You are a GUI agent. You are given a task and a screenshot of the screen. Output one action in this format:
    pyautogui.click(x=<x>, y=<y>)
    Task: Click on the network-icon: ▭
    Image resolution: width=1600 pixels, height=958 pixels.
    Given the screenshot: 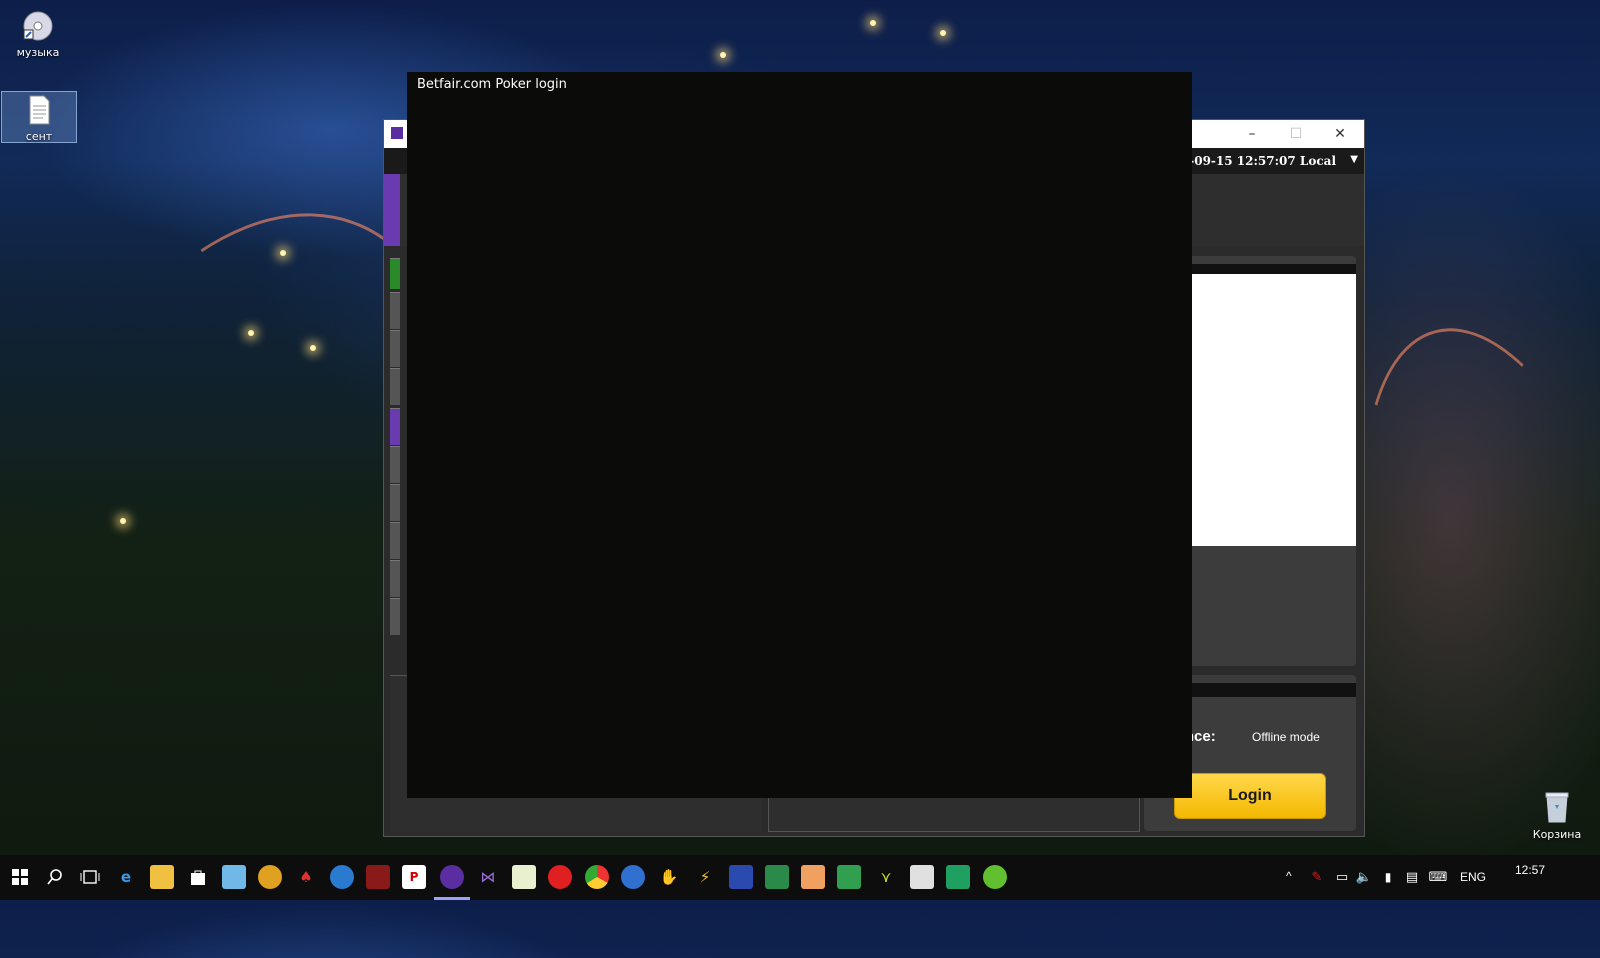 What is the action you would take?
    pyautogui.click(x=1342, y=877)
    